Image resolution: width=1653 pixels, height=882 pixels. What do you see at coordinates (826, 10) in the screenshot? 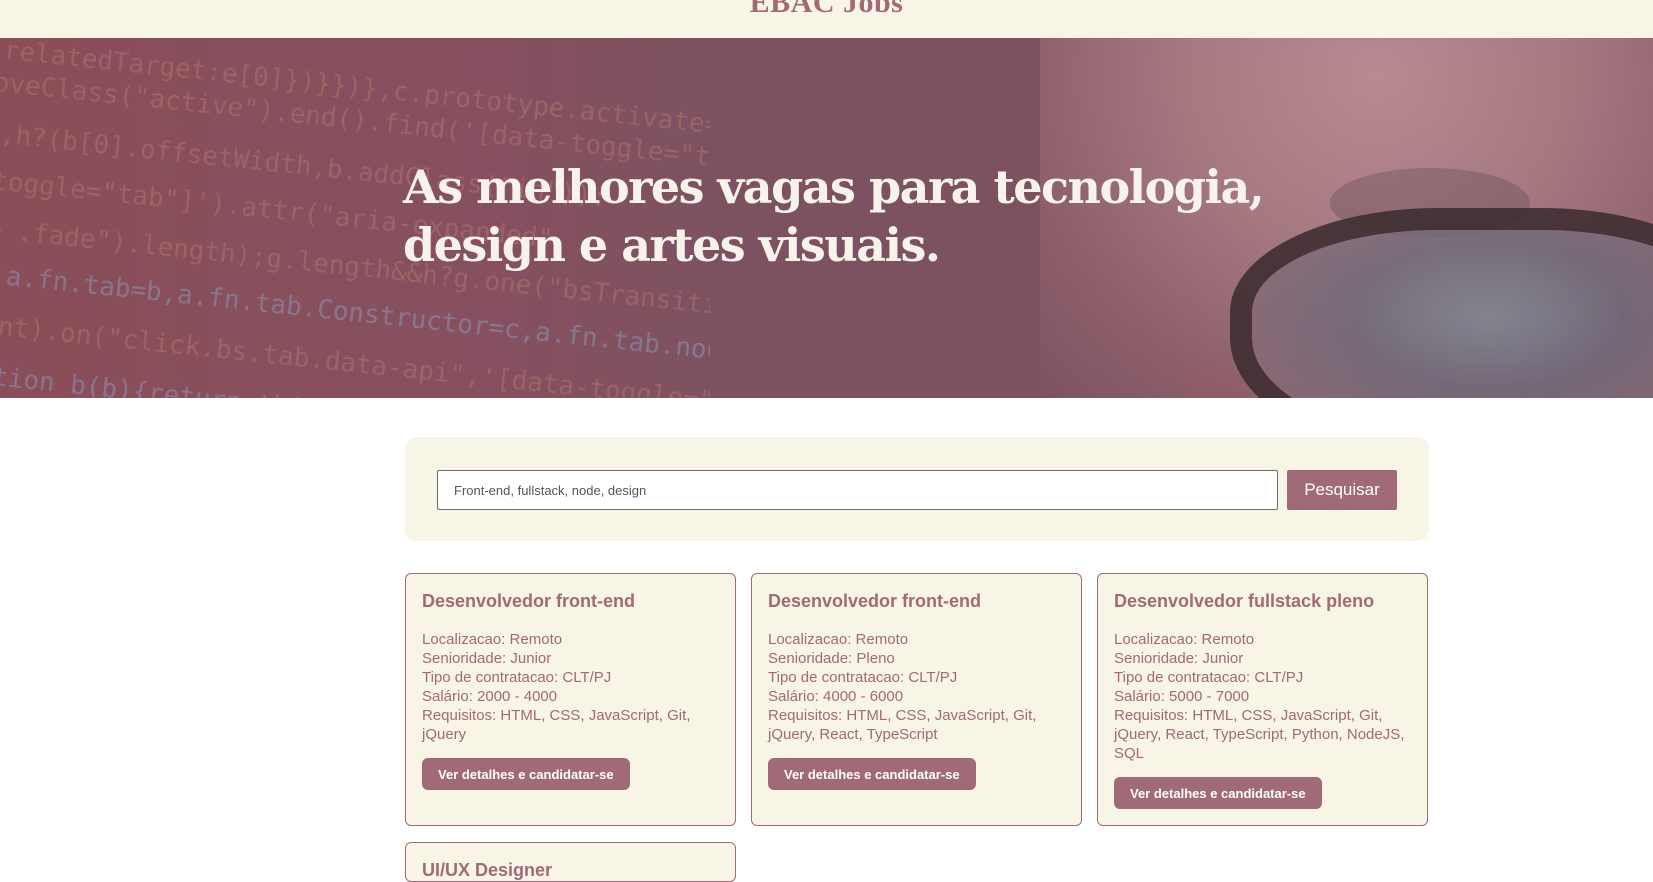
I see `brand-logo-text: EBAC Jobs` at bounding box center [826, 10].